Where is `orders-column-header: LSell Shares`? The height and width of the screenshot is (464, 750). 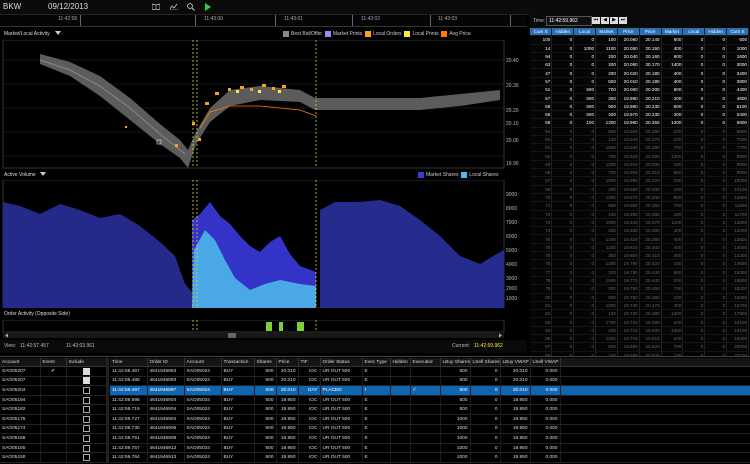
orders-column-header: LSell Shares is located at coordinates (485, 362).